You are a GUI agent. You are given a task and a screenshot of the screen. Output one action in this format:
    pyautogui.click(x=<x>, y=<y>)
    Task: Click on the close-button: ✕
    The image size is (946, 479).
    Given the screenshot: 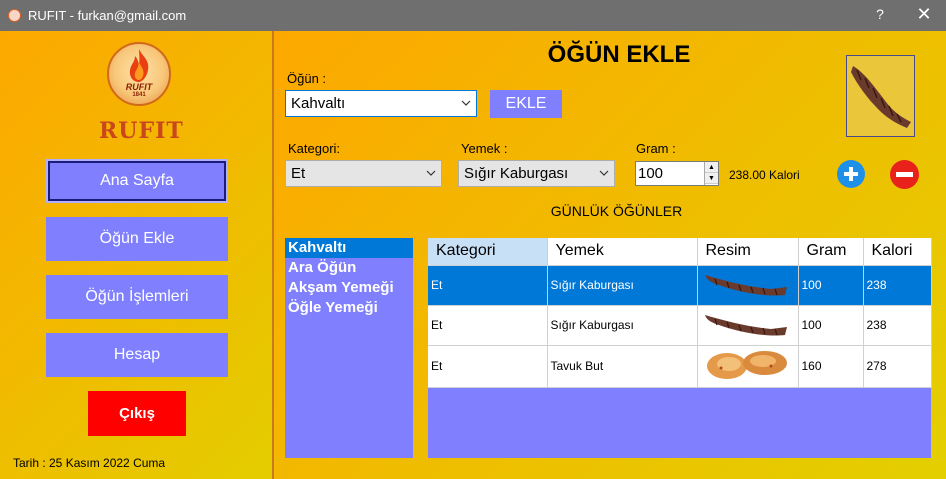 What is the action you would take?
    pyautogui.click(x=924, y=14)
    